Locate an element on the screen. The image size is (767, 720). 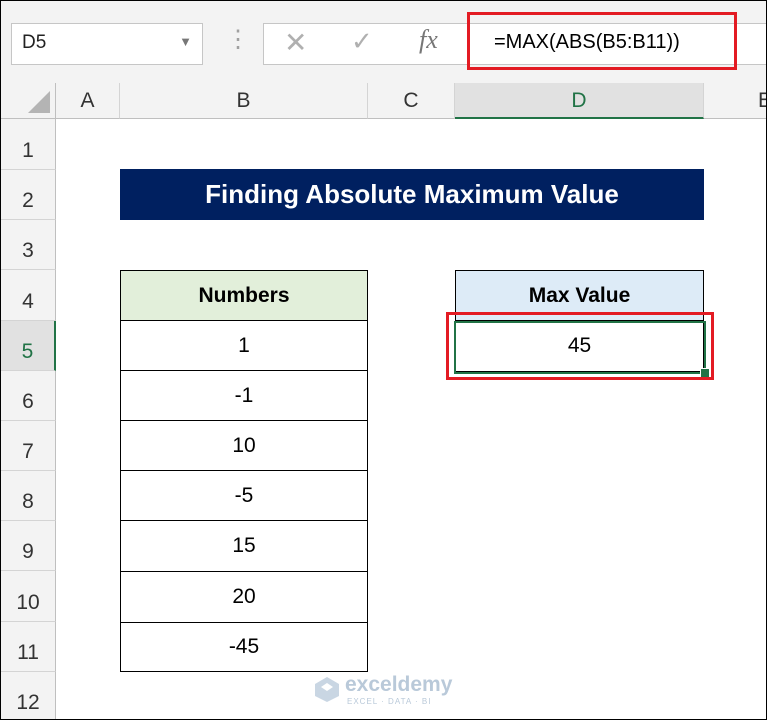
watermark-name: exceldemy is located at coordinates (399, 684).